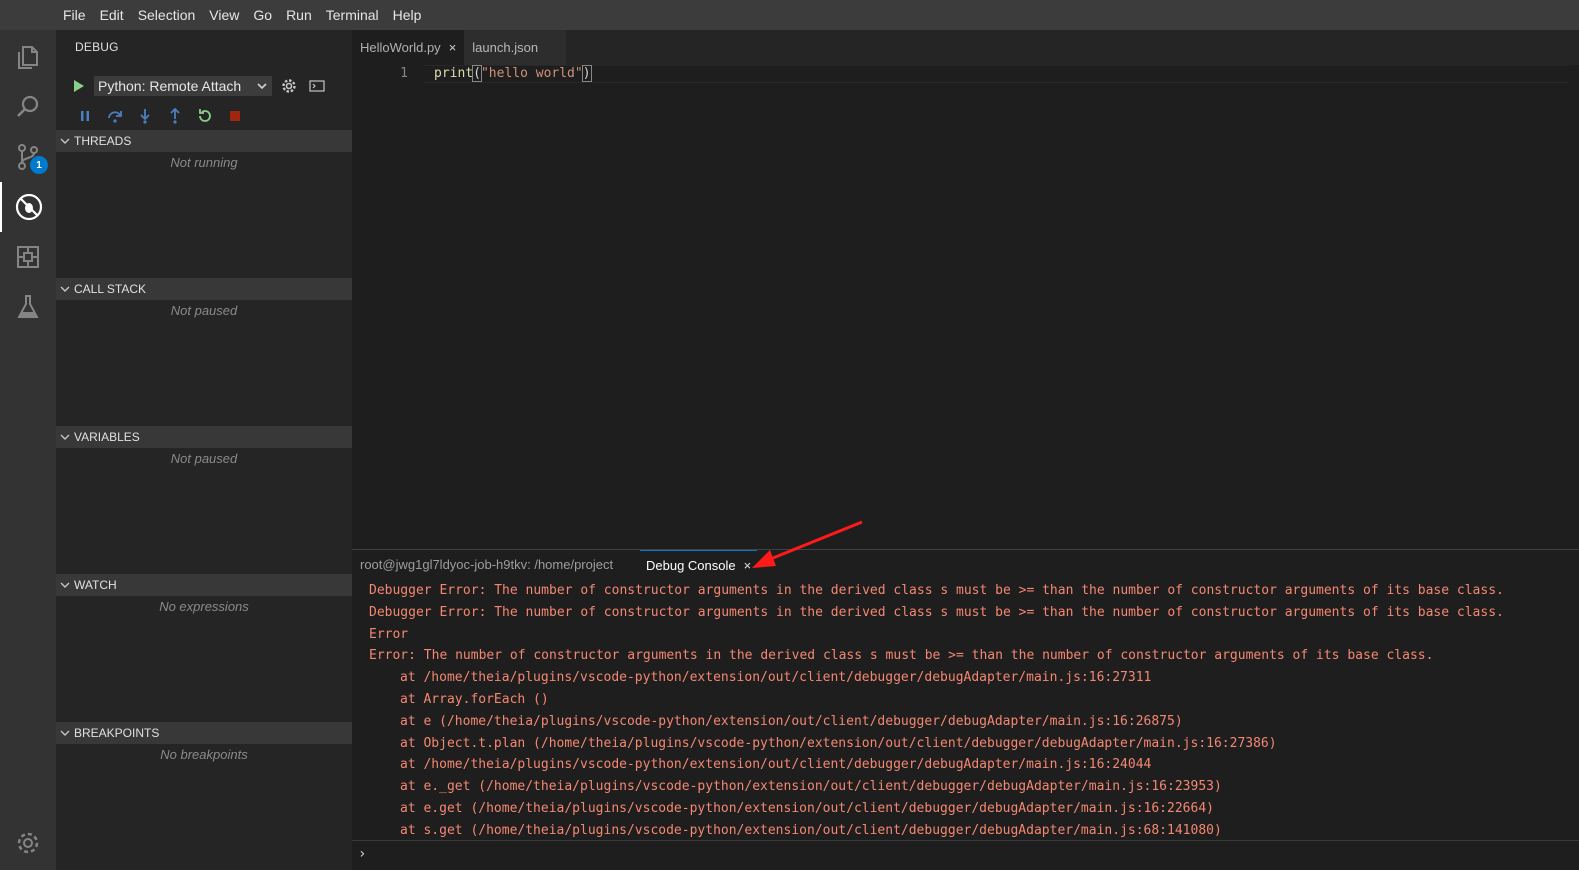 The image size is (1579, 870). What do you see at coordinates (224, 15) in the screenshot?
I see `menu-view: View` at bounding box center [224, 15].